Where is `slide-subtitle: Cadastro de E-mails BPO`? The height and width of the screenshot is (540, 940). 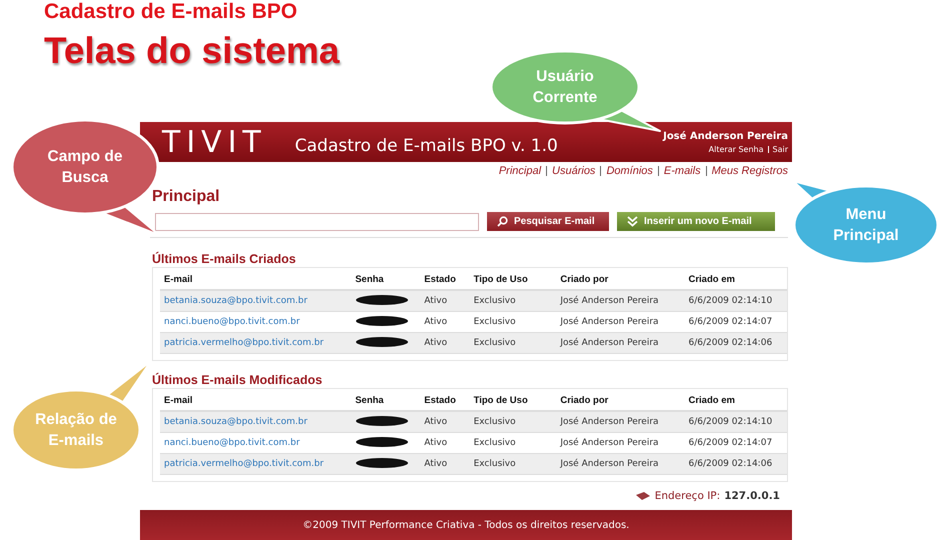 slide-subtitle: Cadastro de E-mails BPO is located at coordinates (171, 12).